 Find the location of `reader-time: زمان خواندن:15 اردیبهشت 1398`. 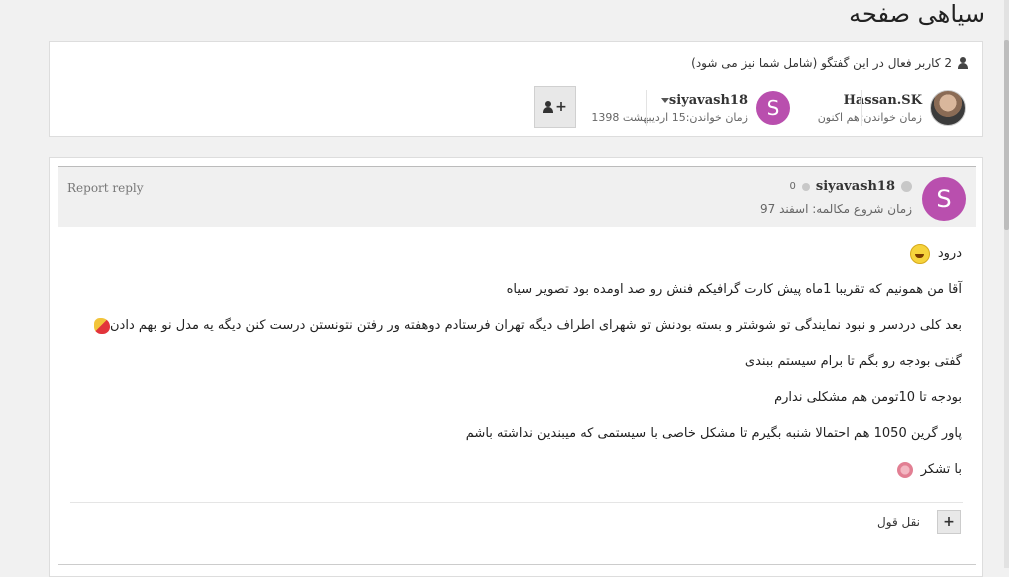

reader-time: زمان خواندن:15 اردیبهشت 1398 is located at coordinates (669, 117).